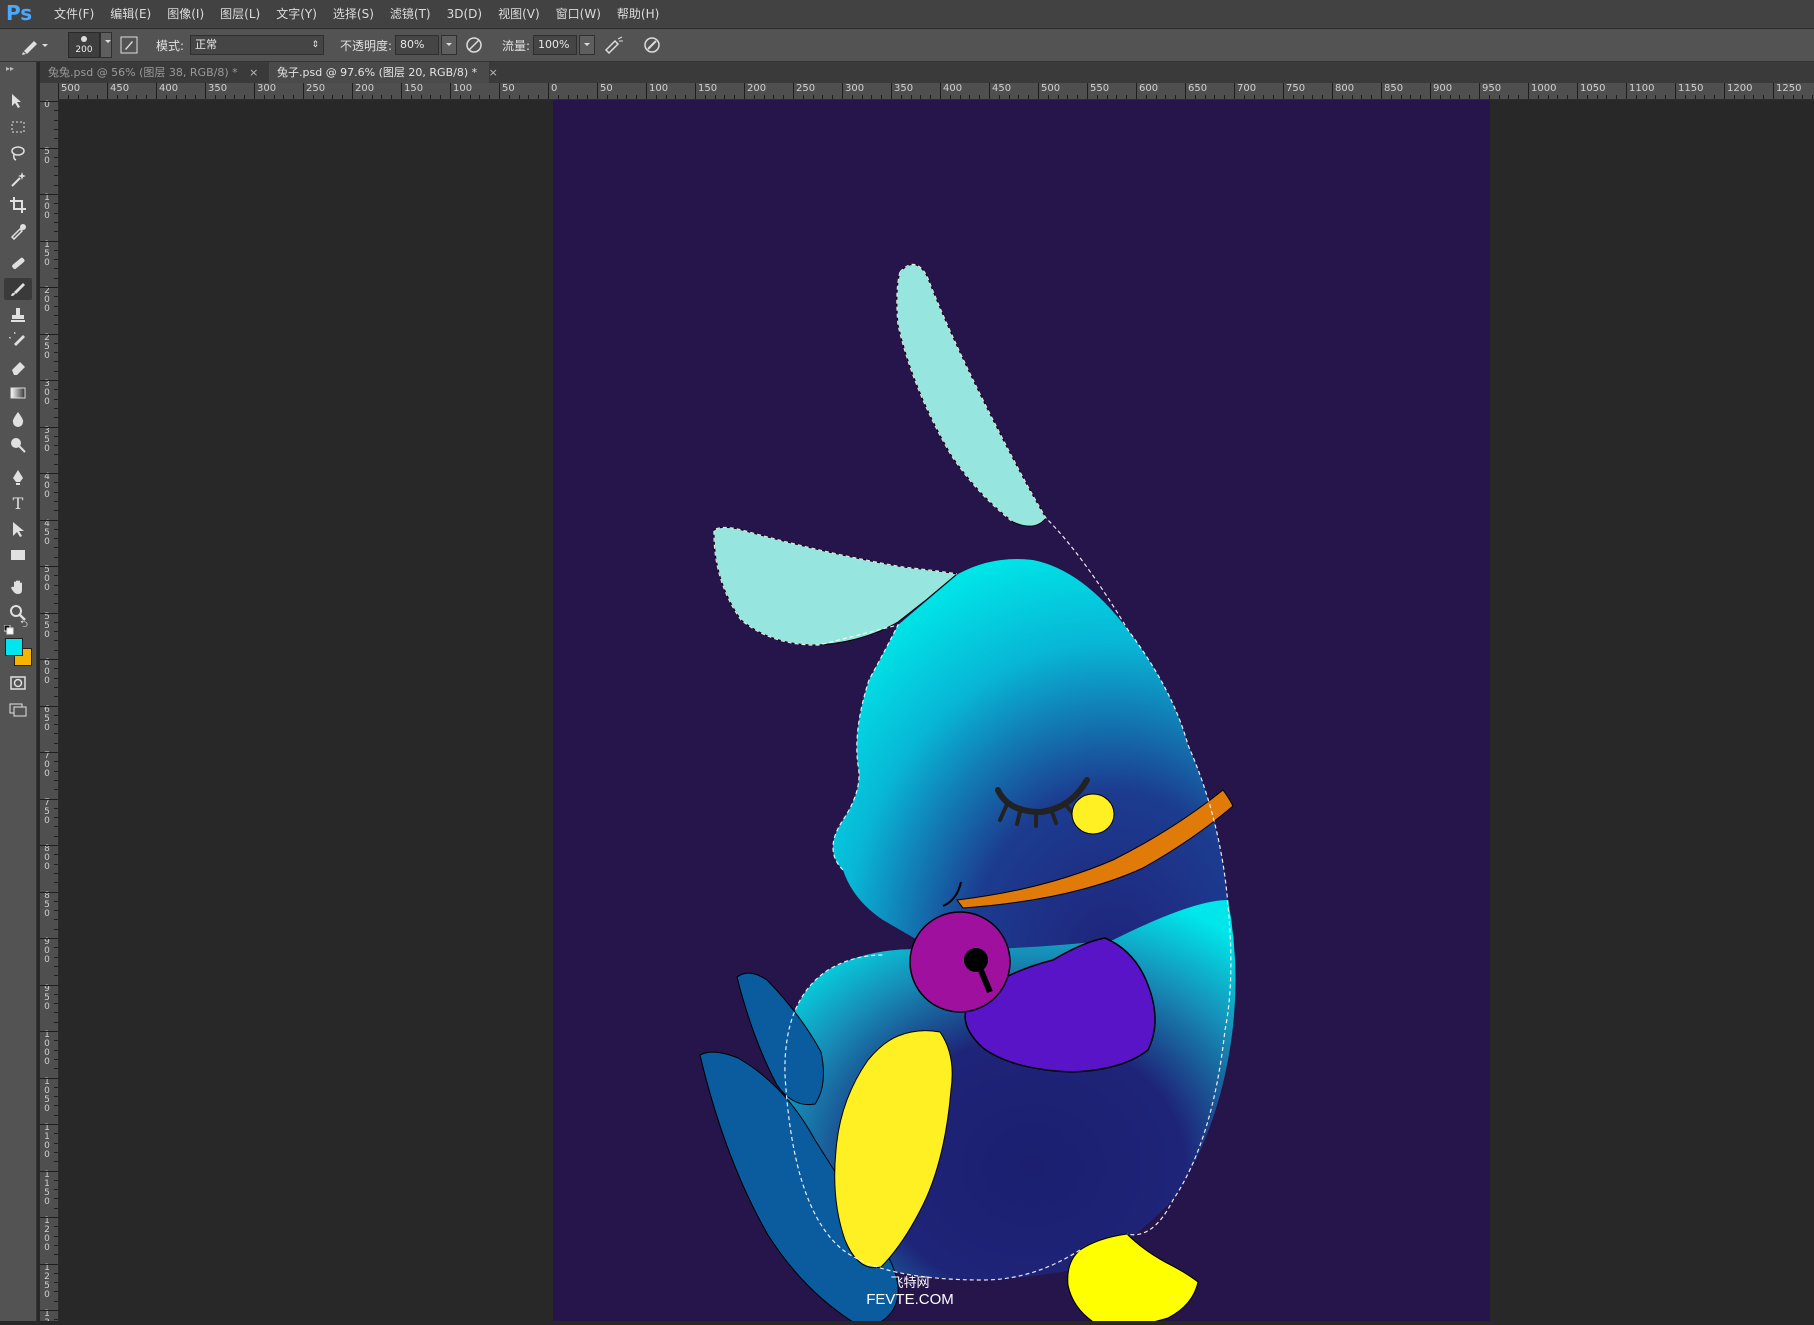  Describe the element at coordinates (366, 45) in the screenshot. I see `opacity-label: 不透明度:` at that location.